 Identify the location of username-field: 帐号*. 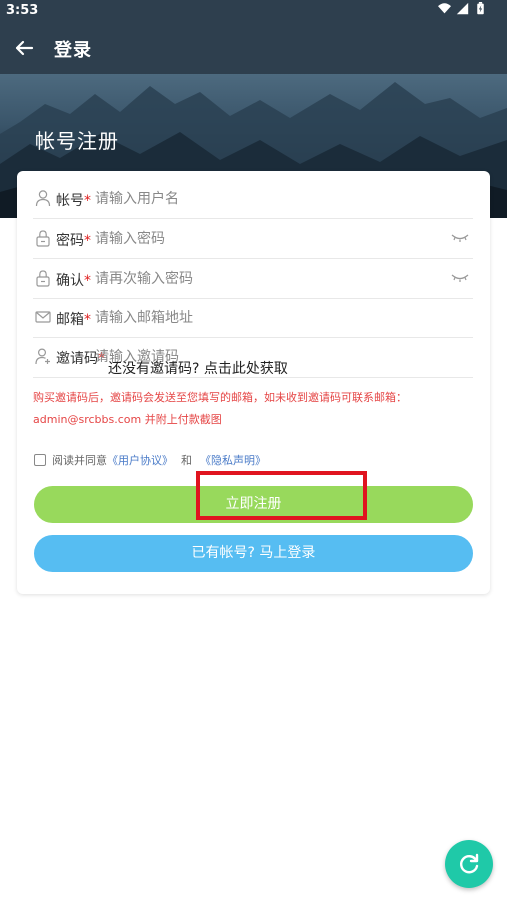
(253, 199).